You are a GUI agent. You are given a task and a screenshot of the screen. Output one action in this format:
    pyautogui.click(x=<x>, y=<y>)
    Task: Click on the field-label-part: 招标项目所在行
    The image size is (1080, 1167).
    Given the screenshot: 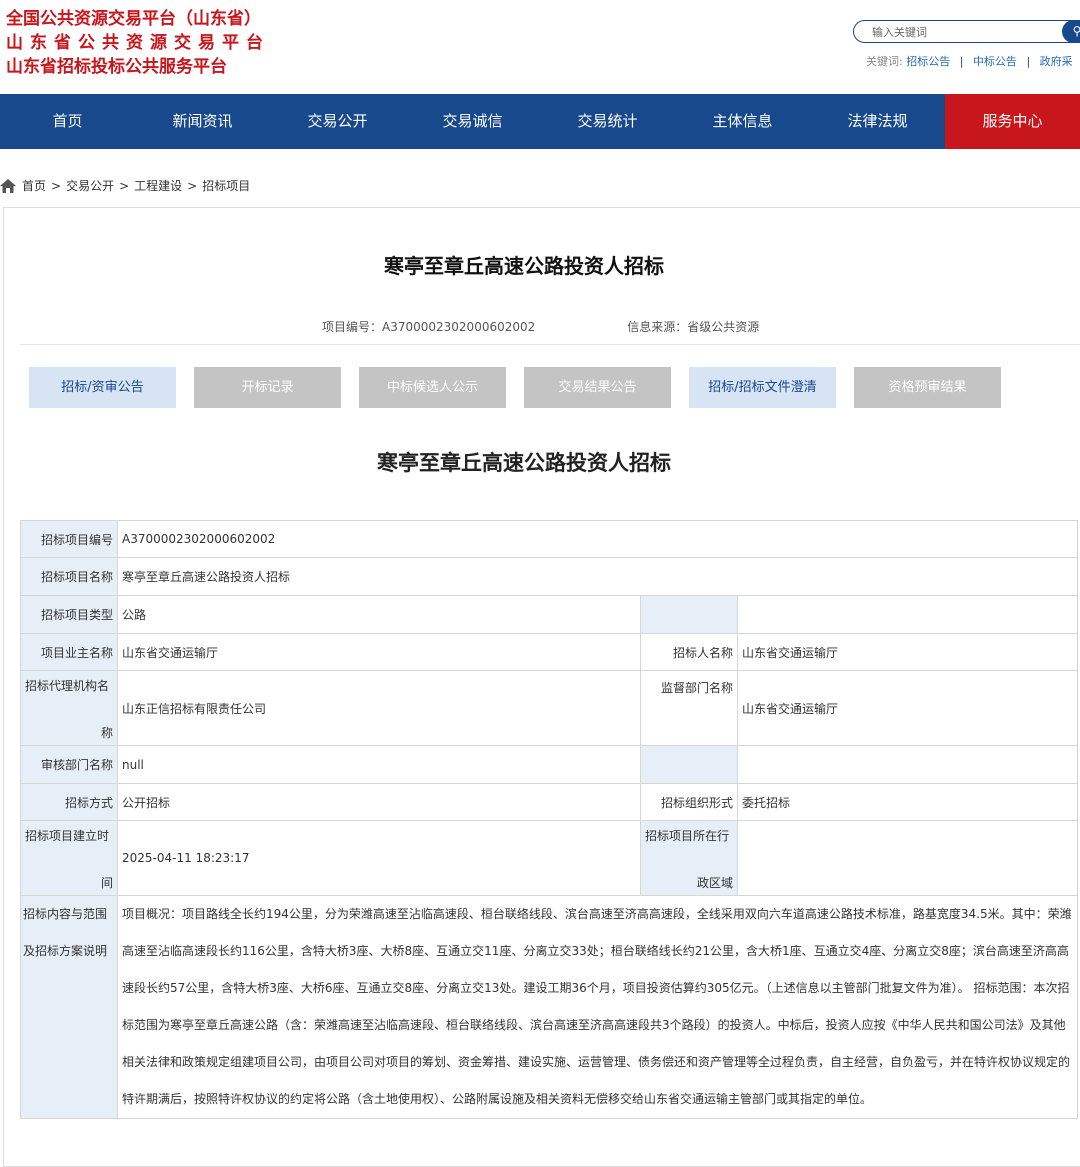 What is the action you would take?
    pyautogui.click(x=687, y=836)
    